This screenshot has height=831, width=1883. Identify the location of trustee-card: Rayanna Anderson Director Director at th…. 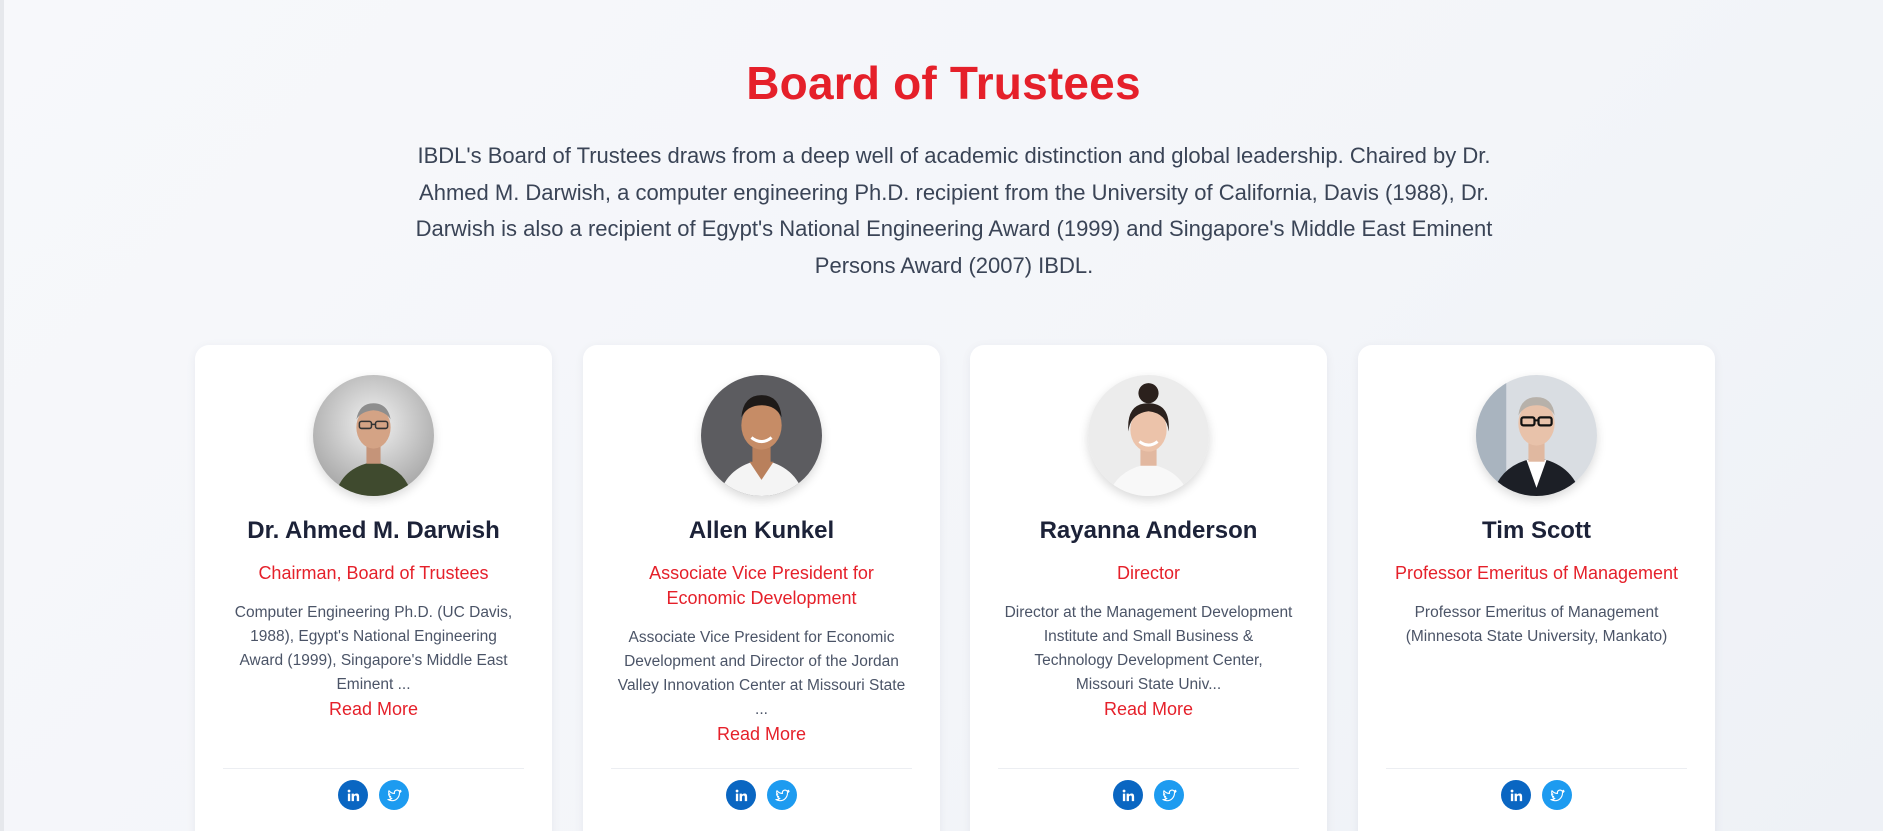
(1148, 588).